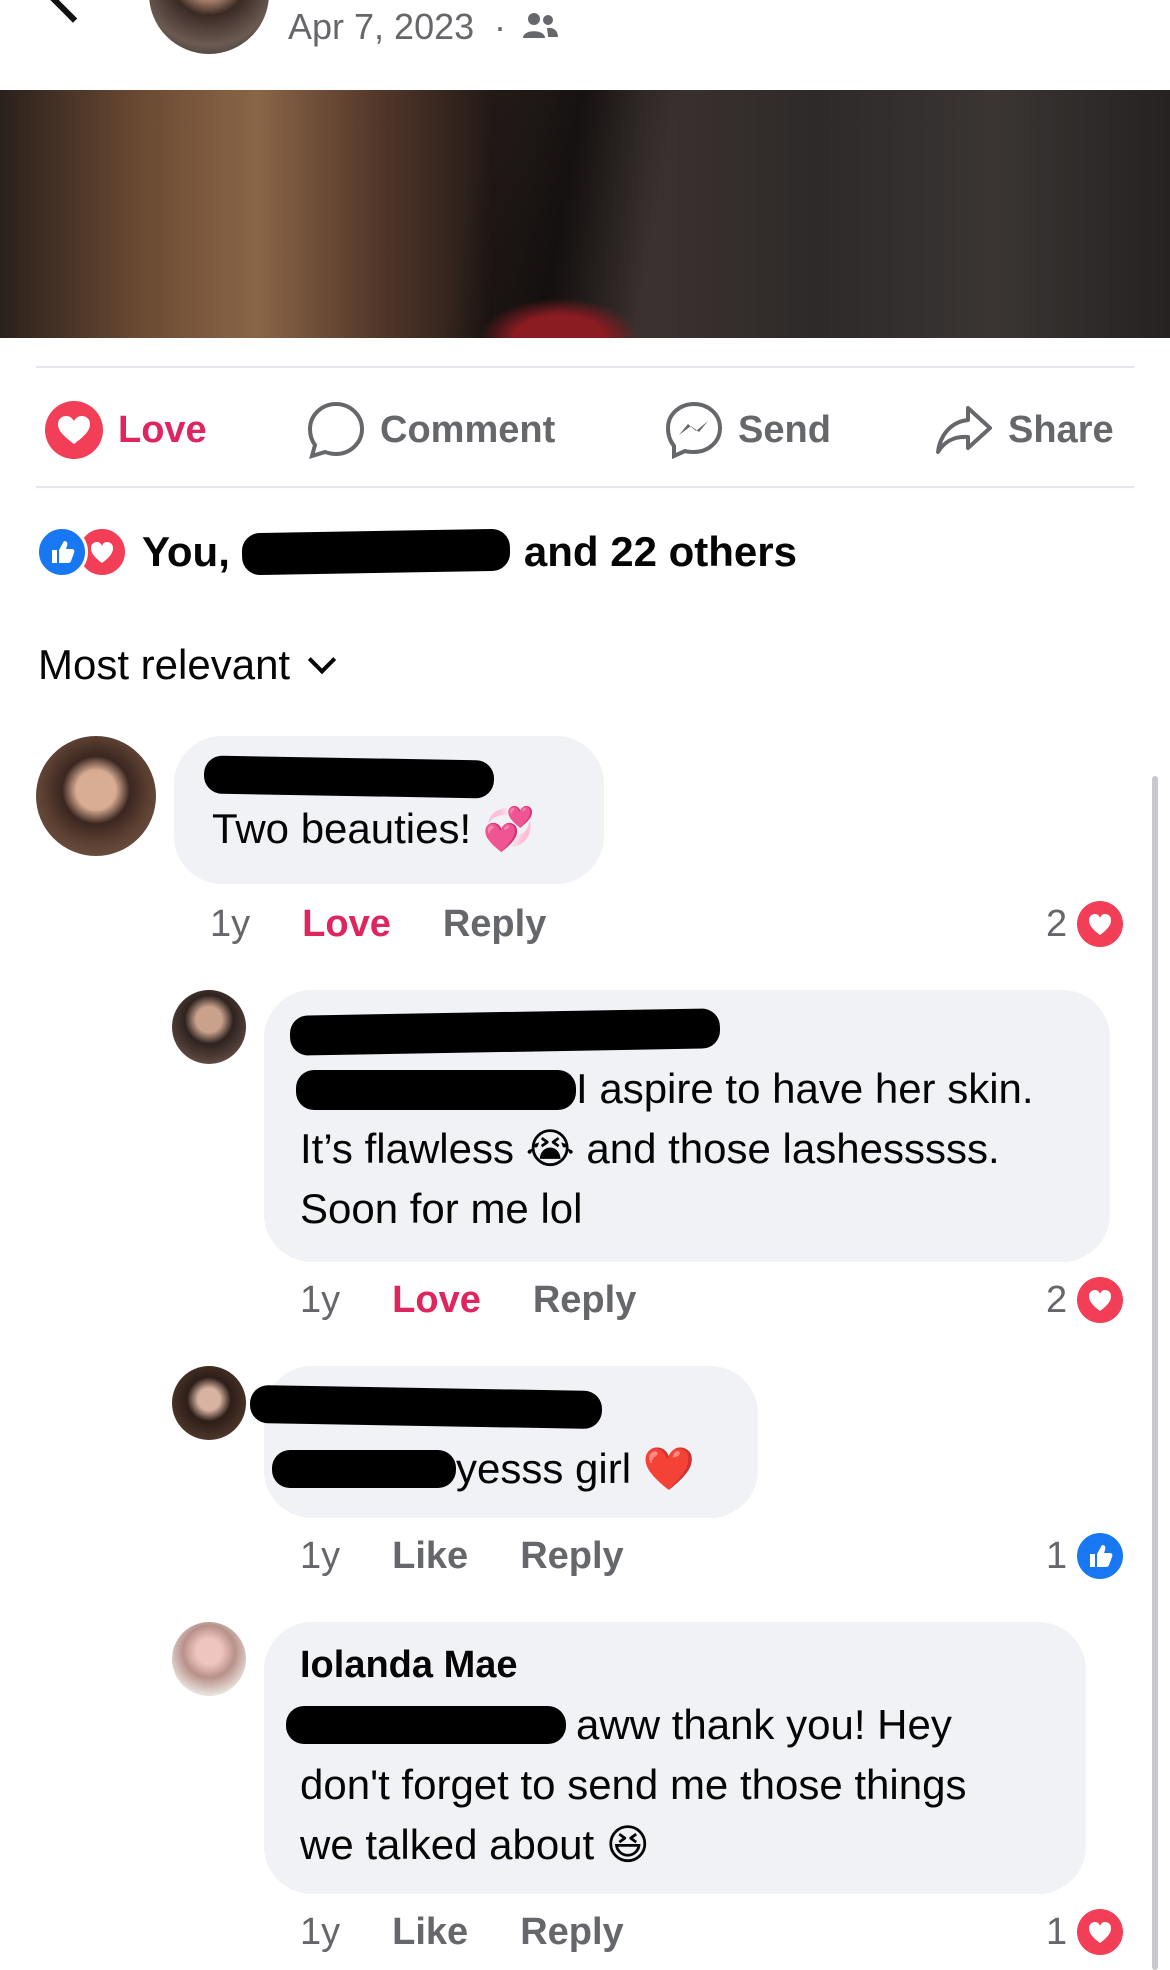 This screenshot has width=1170, height=1970. What do you see at coordinates (441, 1208) in the screenshot?
I see `comment-text-line: Soon for me lol` at bounding box center [441, 1208].